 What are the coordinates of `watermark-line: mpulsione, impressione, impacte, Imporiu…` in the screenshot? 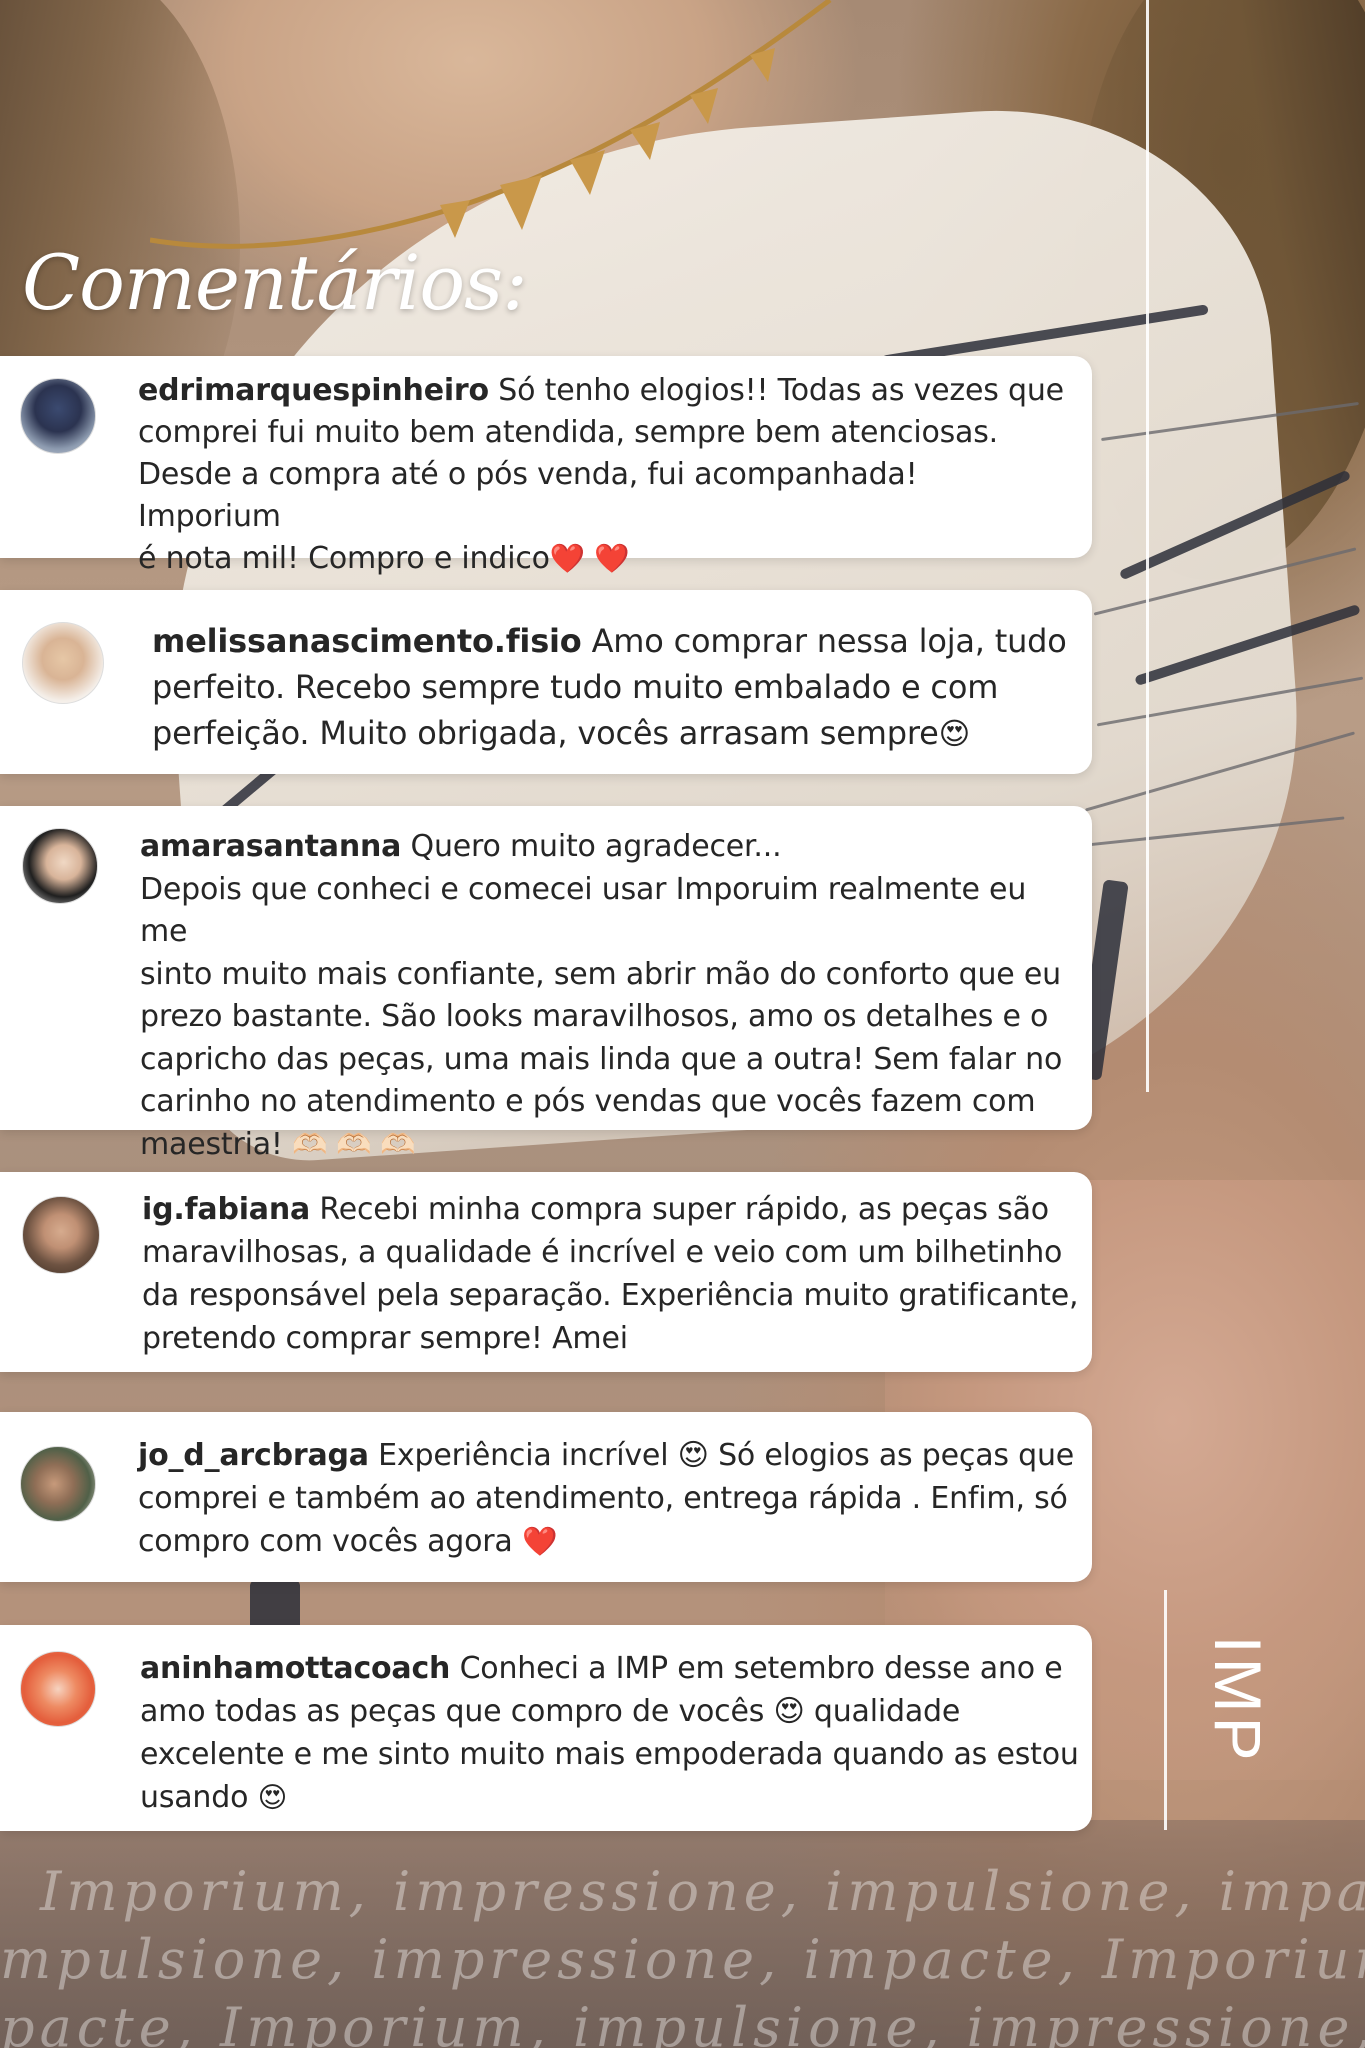 It's located at (682, 1959).